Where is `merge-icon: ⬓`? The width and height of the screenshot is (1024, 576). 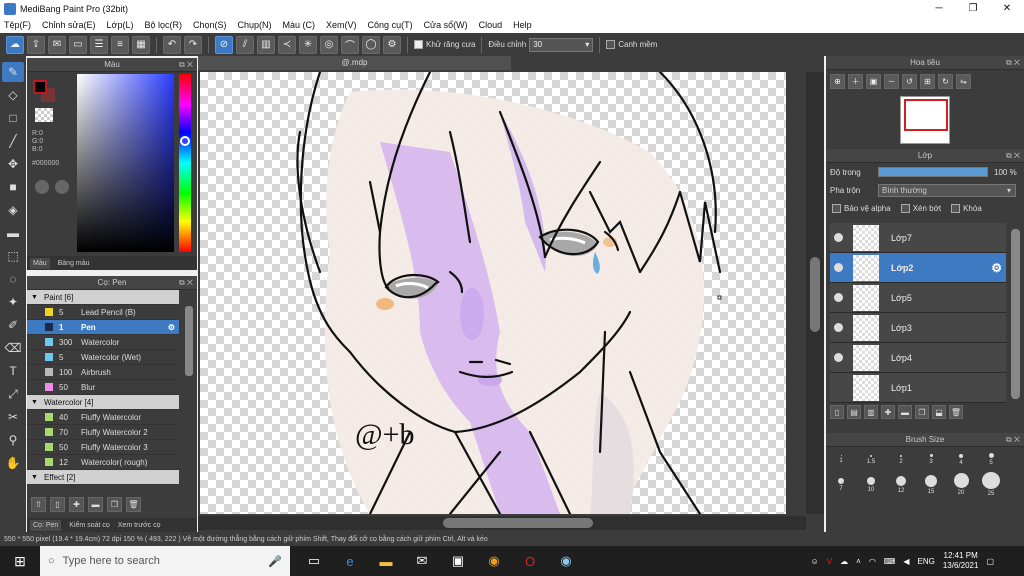 merge-icon: ⬓ is located at coordinates (939, 412).